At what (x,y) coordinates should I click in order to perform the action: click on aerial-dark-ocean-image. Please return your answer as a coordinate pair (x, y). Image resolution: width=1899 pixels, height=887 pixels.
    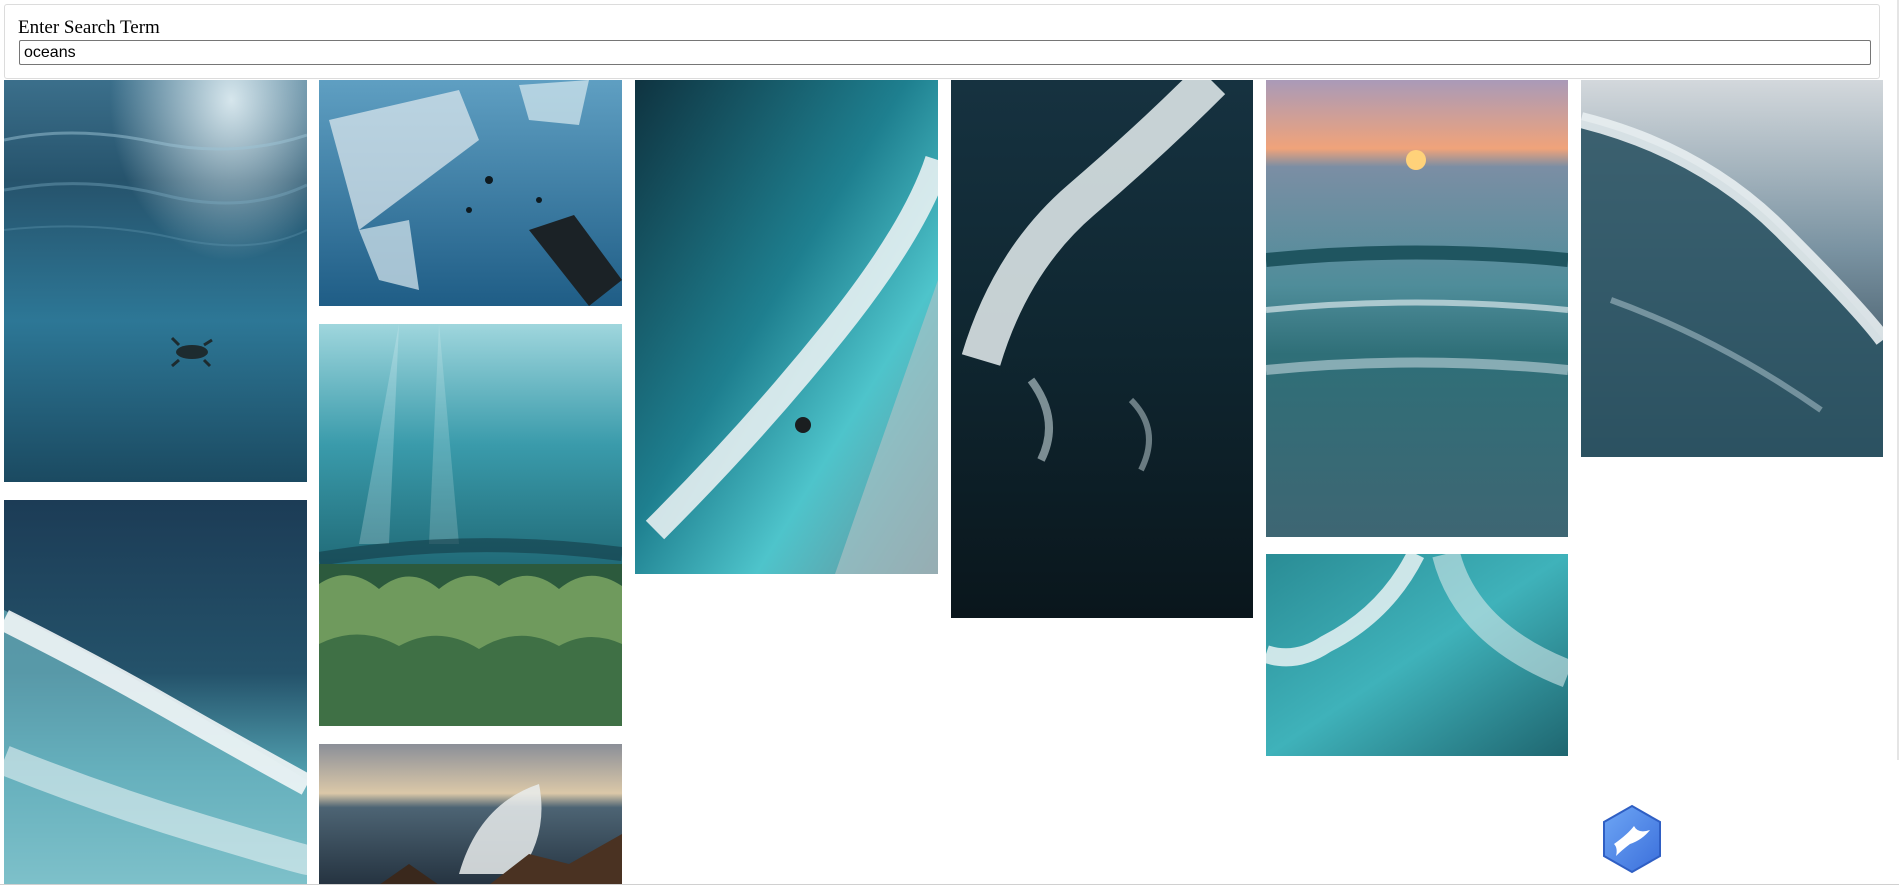
    Looking at the image, I should click on (1102, 349).